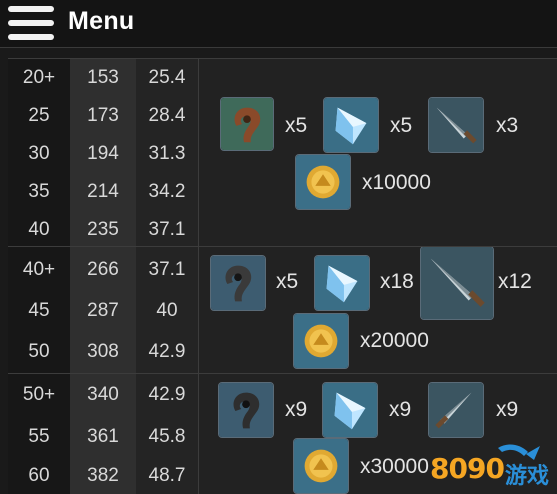 The width and height of the screenshot is (557, 494). I want to click on stat-value-cell: 287, so click(103, 310).